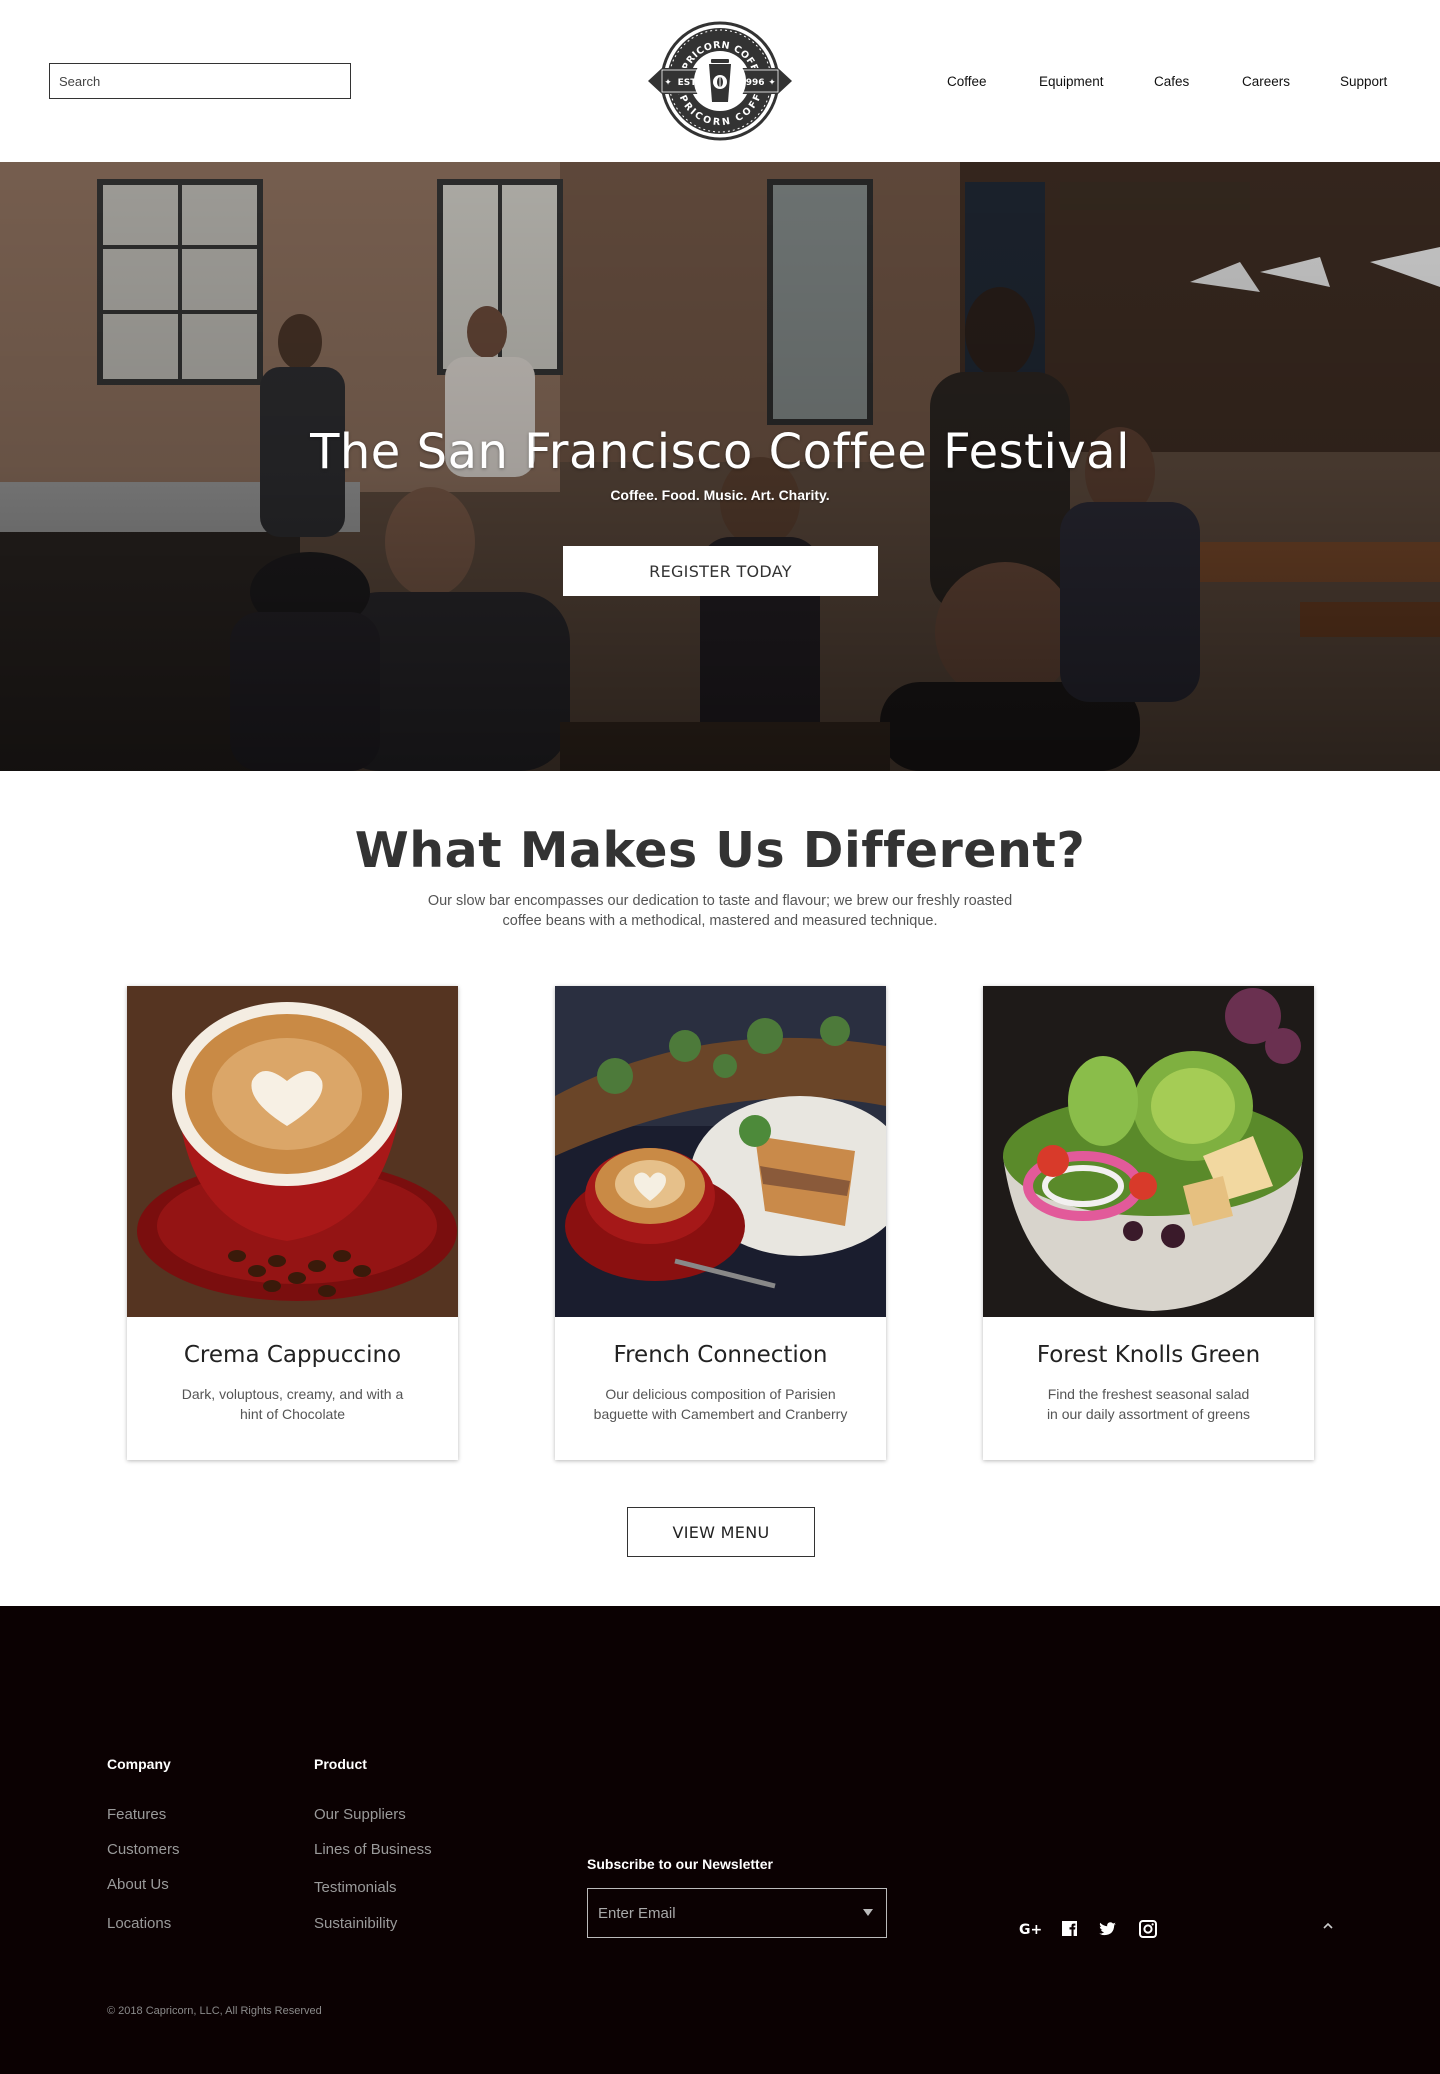 This screenshot has width=1440, height=2074. Describe the element at coordinates (1148, 1394) in the screenshot. I see `card-description-line: Find the freshest seasonal salad` at that location.